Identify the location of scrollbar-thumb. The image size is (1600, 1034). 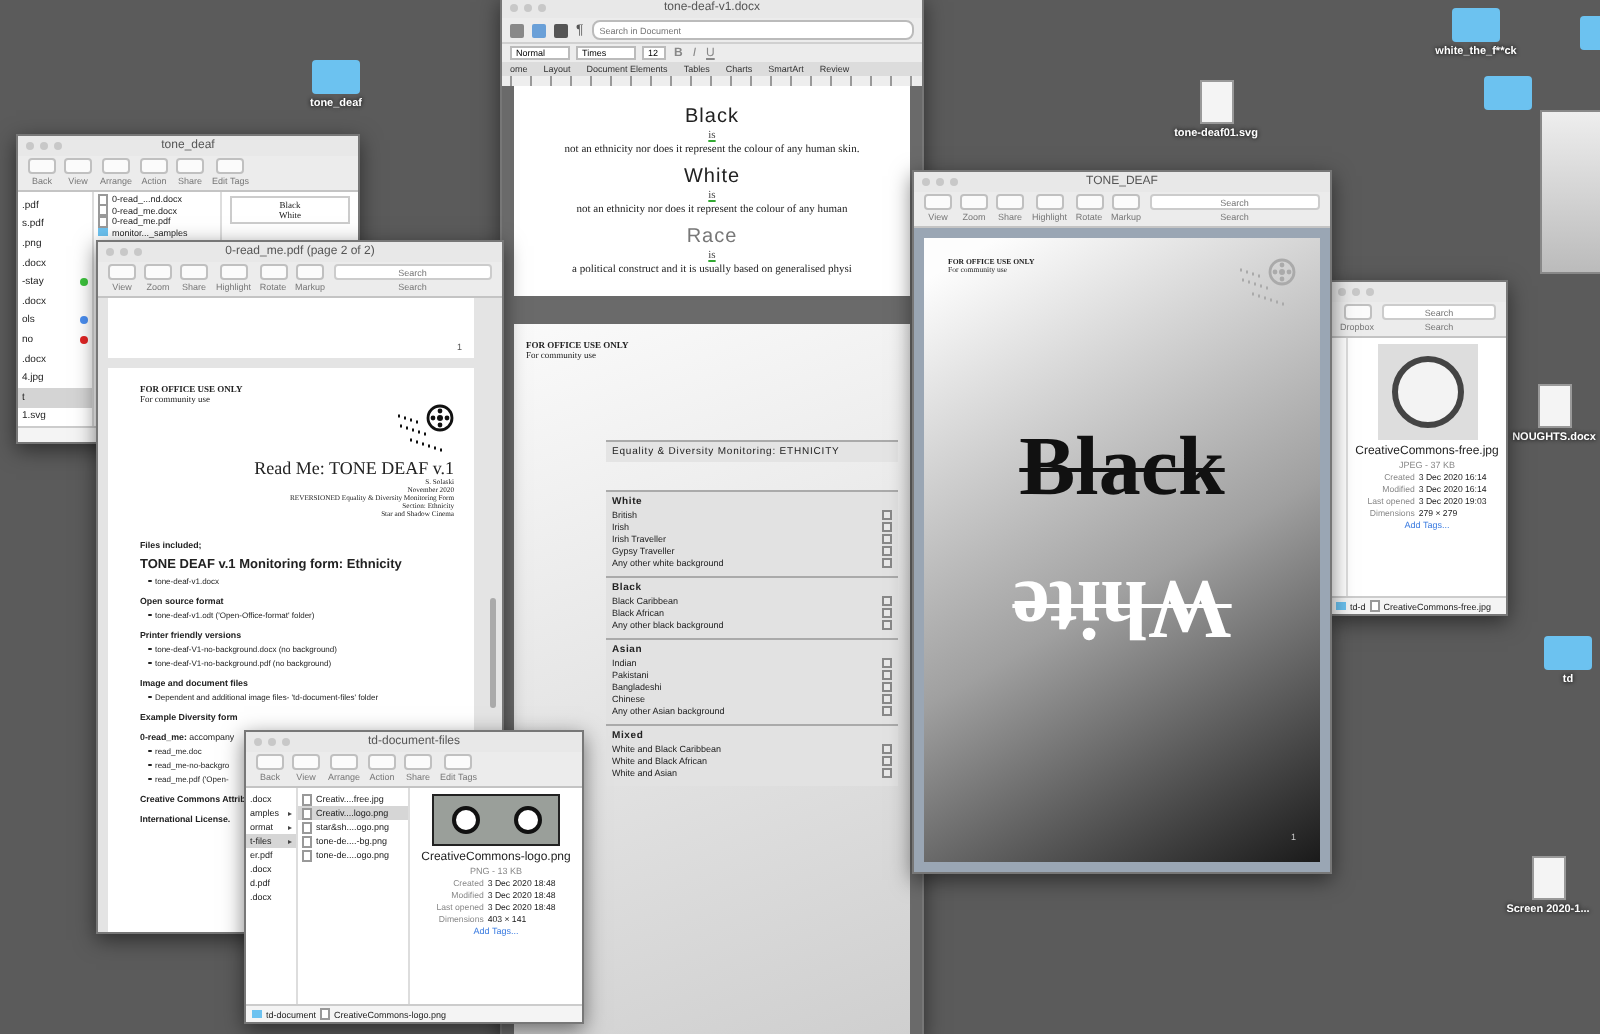
(493, 653).